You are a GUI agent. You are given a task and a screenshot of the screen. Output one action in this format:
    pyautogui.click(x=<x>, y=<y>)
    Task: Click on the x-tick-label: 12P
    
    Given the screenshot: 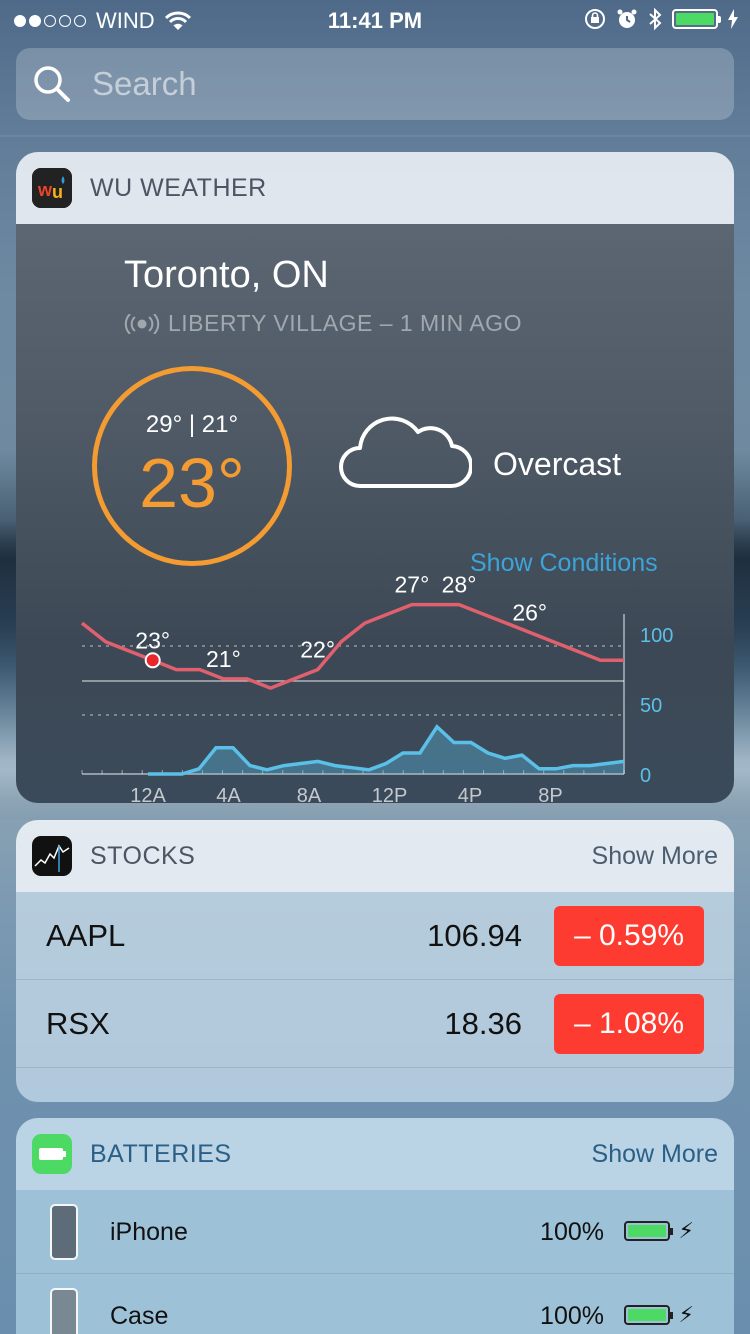 What is the action you would take?
    pyautogui.click(x=390, y=794)
    